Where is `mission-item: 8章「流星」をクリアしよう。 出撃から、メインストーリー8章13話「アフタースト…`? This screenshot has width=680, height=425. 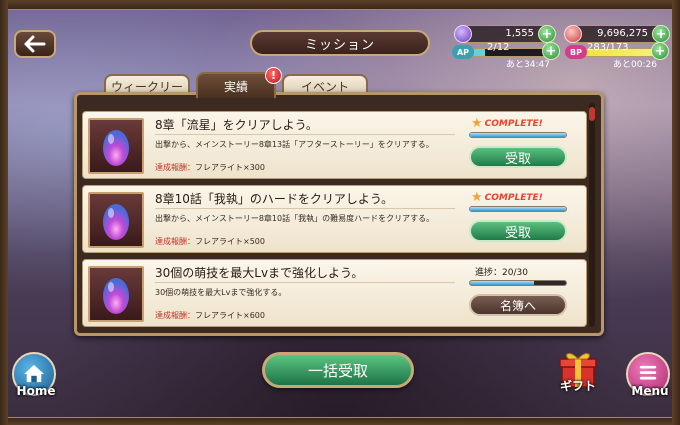
mission-item: 8章「流星」をクリアしよう。 出撃から、メインストーリー8章13話「アフタースト… is located at coordinates (334, 145).